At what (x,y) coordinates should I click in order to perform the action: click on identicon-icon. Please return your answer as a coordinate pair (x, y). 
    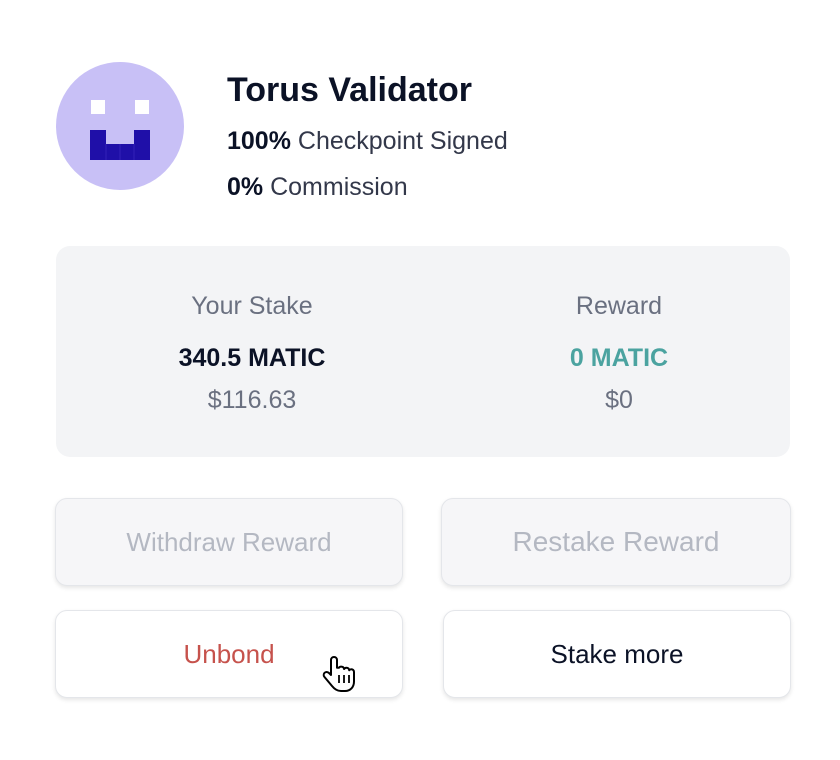
    Looking at the image, I should click on (120, 130).